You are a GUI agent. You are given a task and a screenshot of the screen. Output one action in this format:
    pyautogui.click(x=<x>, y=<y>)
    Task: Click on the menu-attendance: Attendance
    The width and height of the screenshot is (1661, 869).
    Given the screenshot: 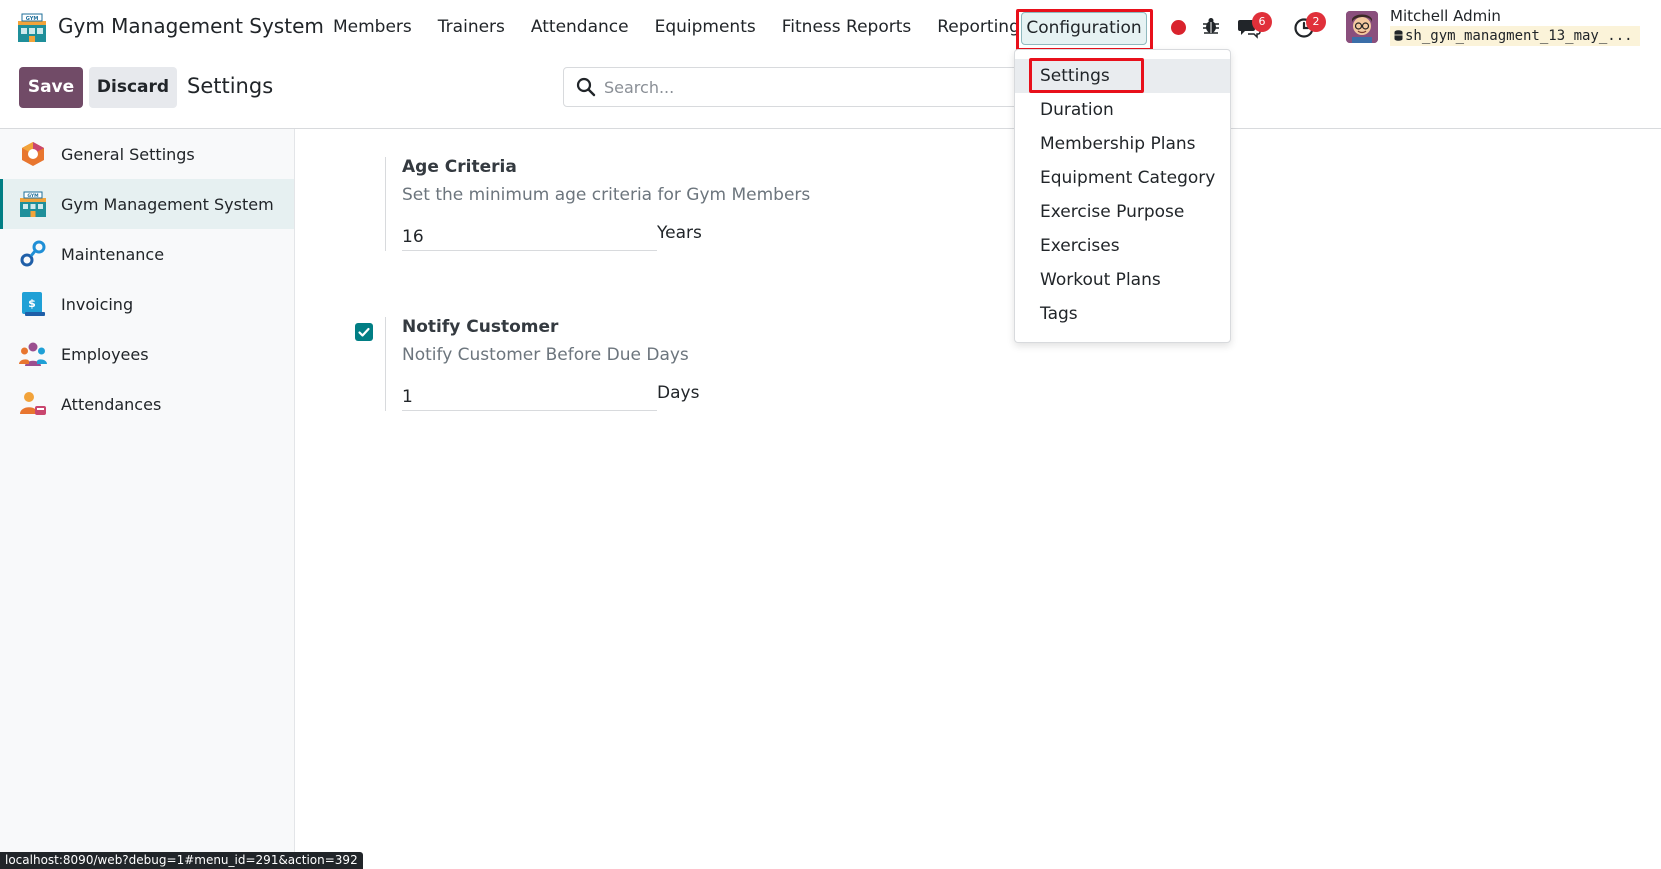 What is the action you would take?
    pyautogui.click(x=580, y=27)
    